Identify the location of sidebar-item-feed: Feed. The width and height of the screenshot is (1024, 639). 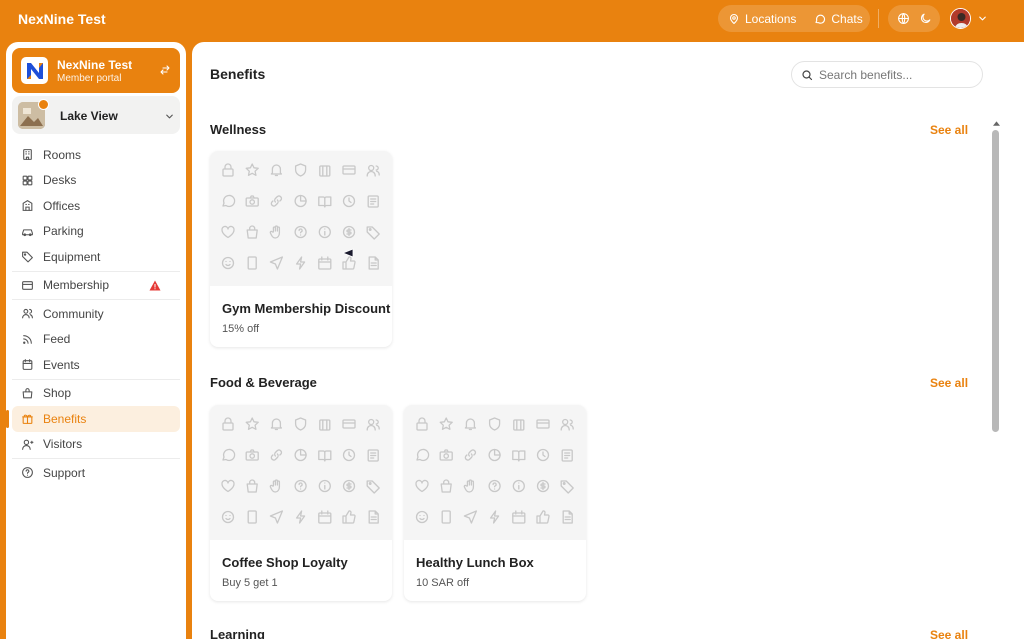
(96, 340).